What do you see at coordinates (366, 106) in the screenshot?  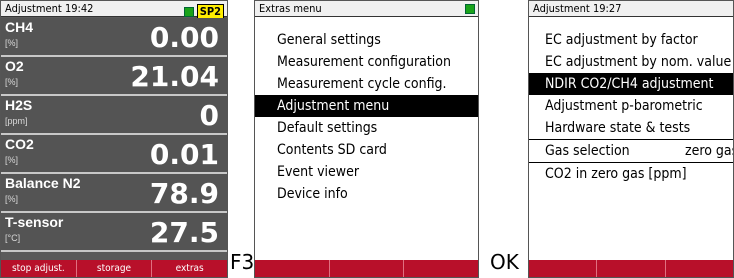 I see `menu-item-adjustment-menu: Adjustment menu` at bounding box center [366, 106].